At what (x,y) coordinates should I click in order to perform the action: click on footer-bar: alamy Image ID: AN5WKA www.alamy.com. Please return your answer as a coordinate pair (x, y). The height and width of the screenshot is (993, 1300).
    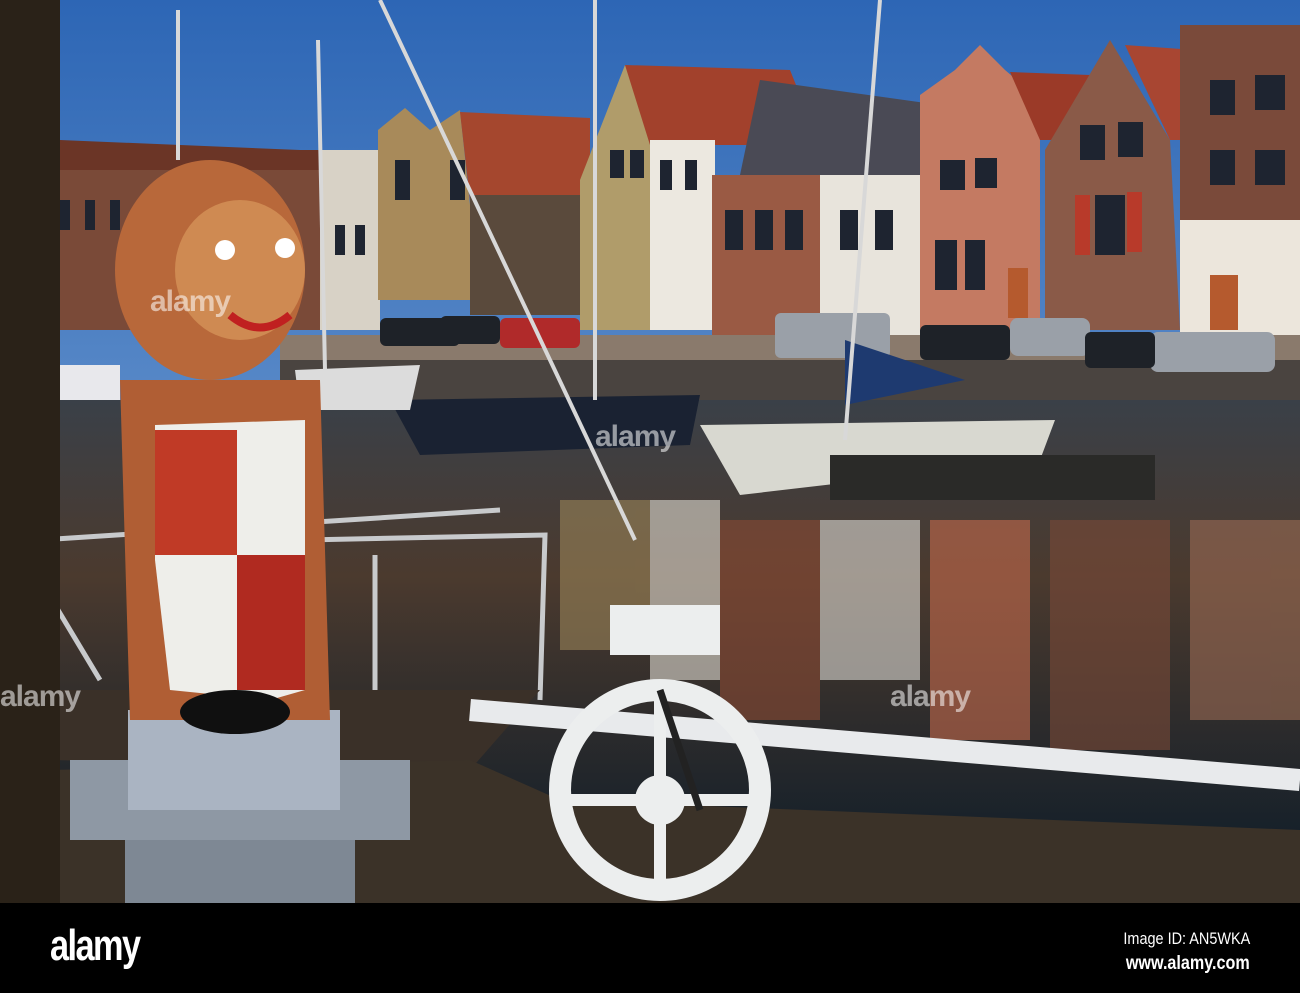
    Looking at the image, I should click on (650, 948).